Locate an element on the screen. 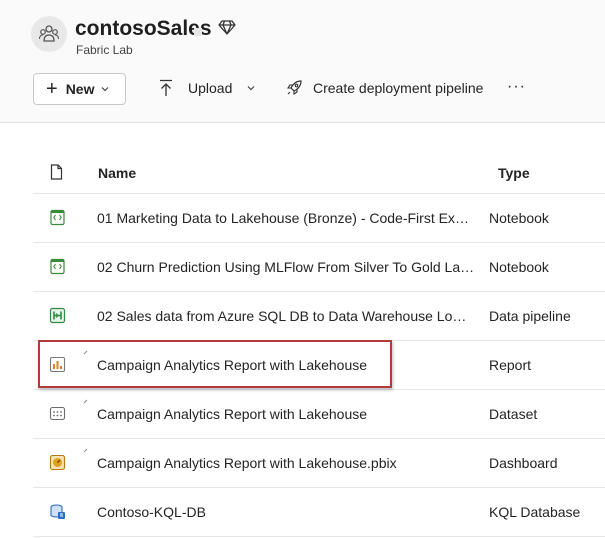  item-type: Dataset is located at coordinates (513, 414).